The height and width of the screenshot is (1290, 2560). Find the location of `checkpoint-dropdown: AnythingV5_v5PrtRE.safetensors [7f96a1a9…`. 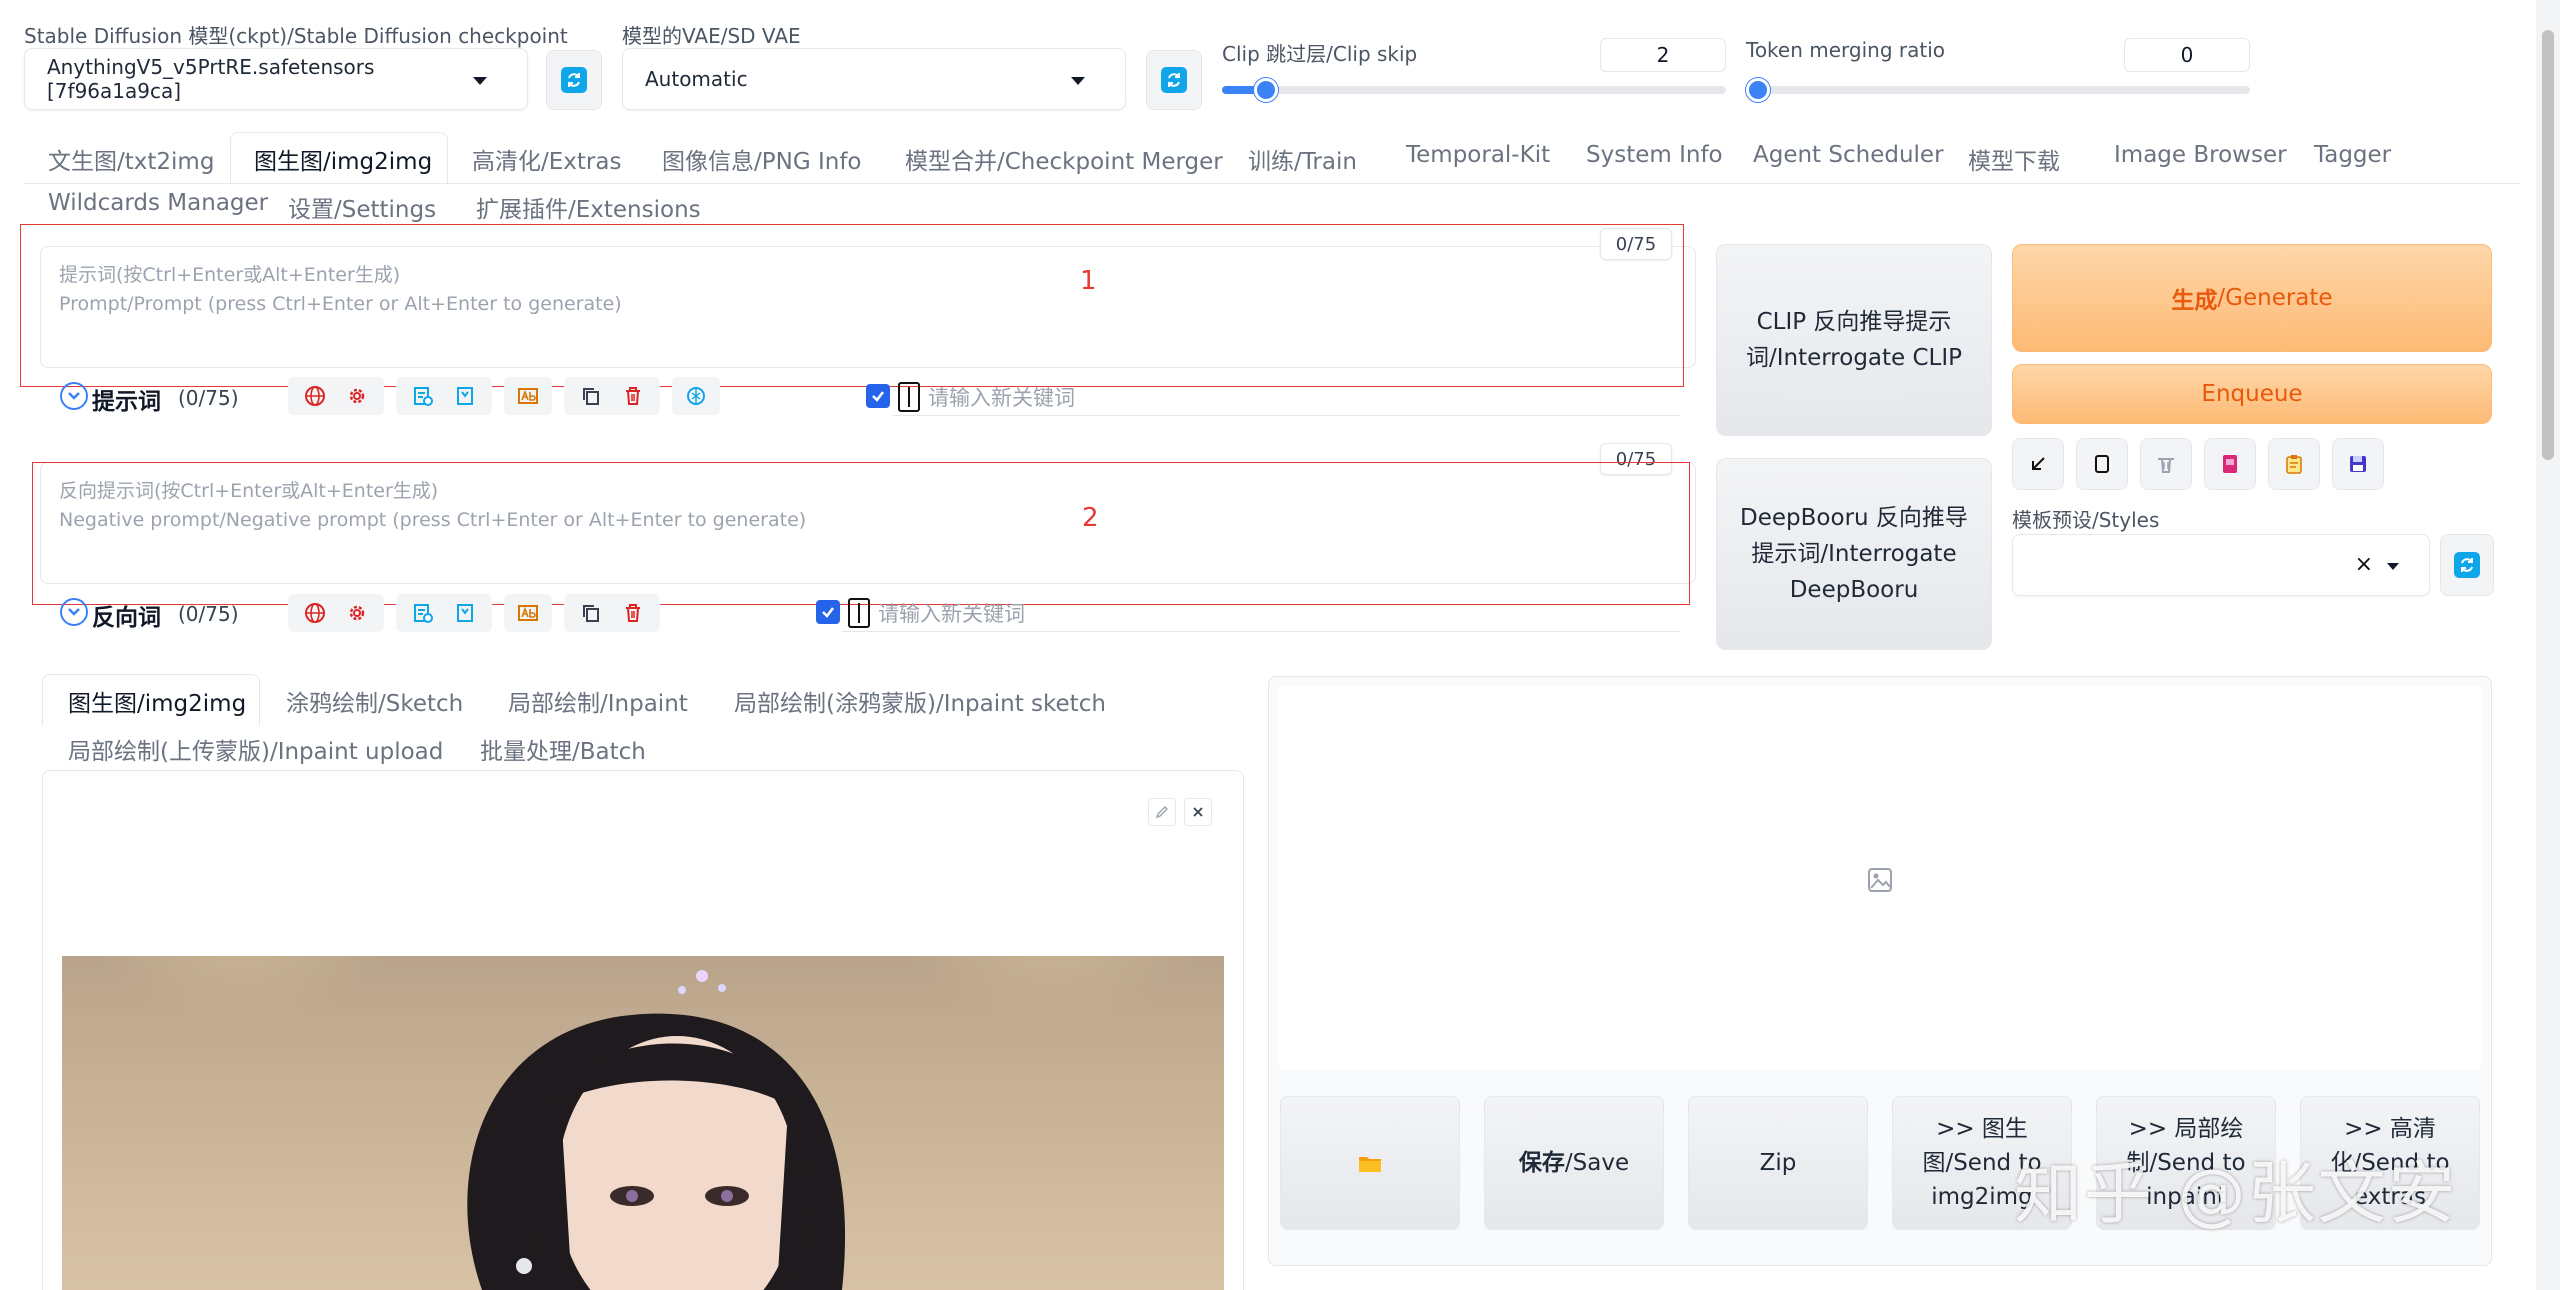

checkpoint-dropdown: AnythingV5_v5PrtRE.safetensors [7f96a1a9… is located at coordinates (276, 79).